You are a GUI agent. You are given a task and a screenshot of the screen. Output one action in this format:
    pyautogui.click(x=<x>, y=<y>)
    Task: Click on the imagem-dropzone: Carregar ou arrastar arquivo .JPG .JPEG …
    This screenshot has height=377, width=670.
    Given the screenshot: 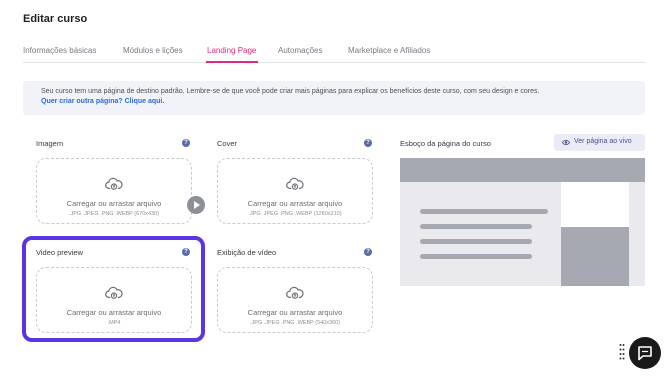 What is the action you would take?
    pyautogui.click(x=114, y=191)
    